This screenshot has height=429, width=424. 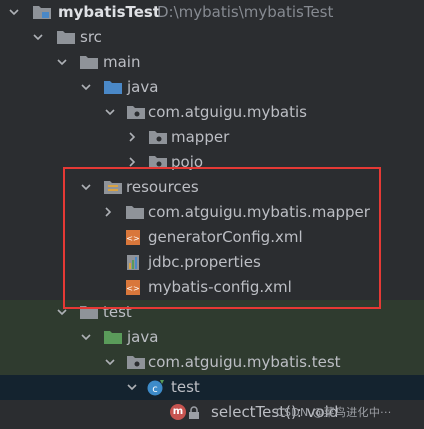 What do you see at coordinates (212, 312) in the screenshot?
I see `tree-row-test: test` at bounding box center [212, 312].